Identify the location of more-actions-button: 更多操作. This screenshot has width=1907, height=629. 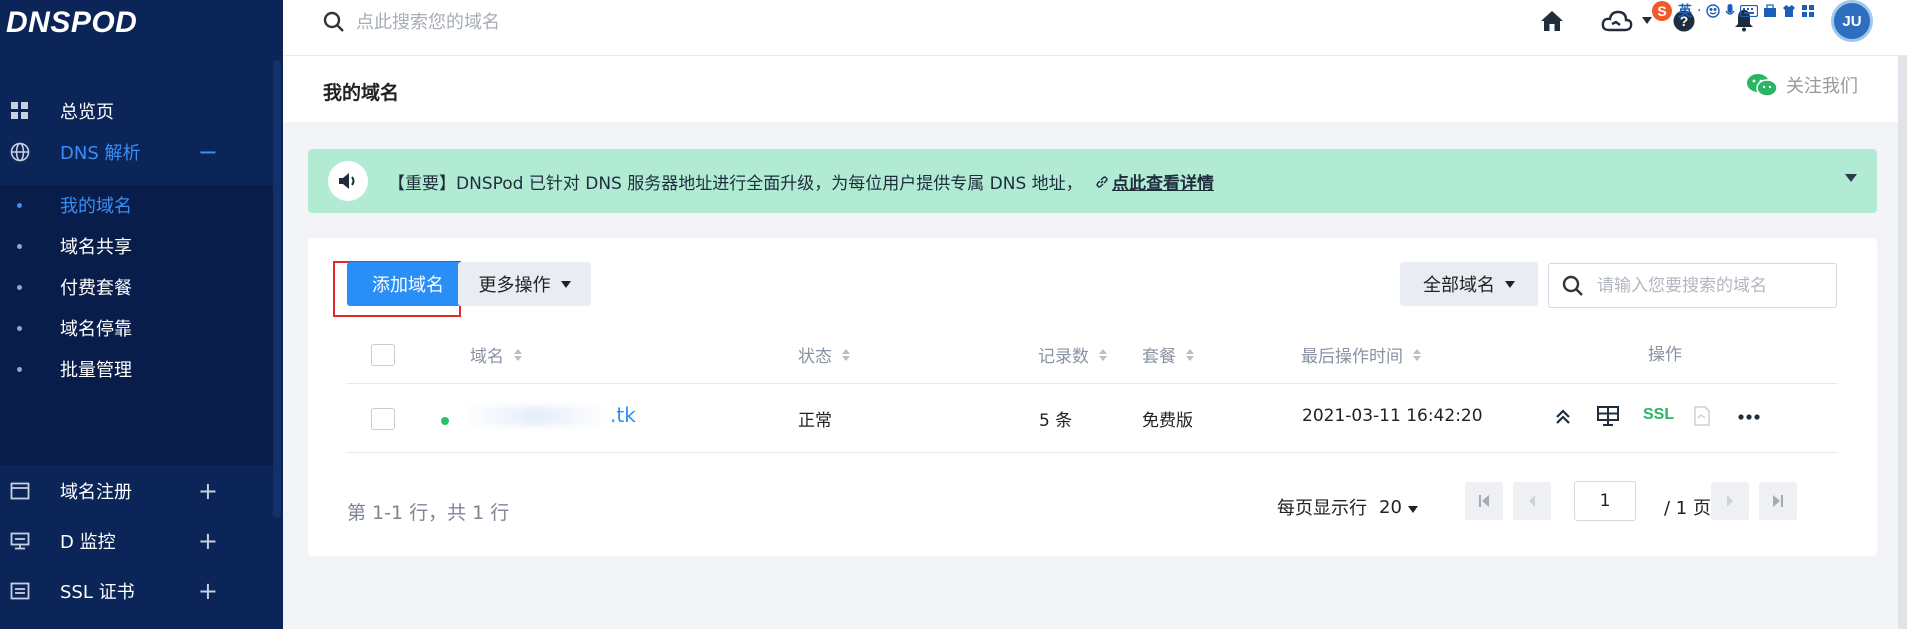
(524, 284).